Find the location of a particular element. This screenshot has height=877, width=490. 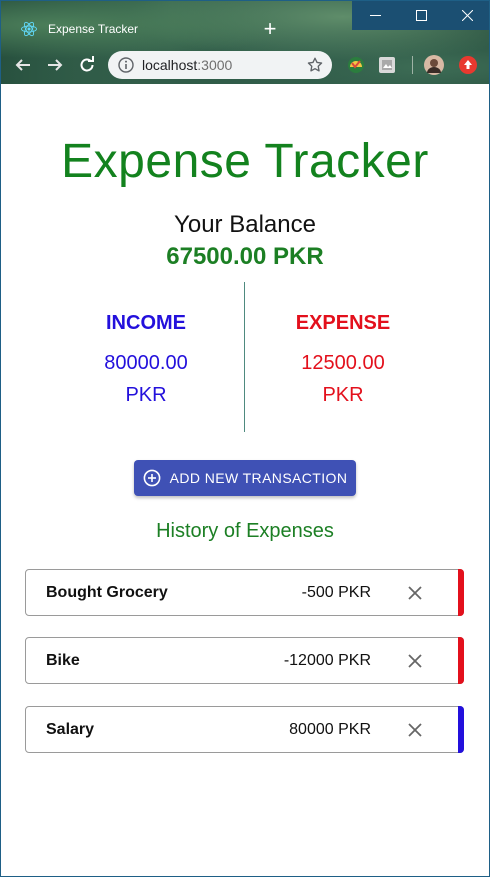

income-amount: 80000.00 PKR is located at coordinates (146, 379).